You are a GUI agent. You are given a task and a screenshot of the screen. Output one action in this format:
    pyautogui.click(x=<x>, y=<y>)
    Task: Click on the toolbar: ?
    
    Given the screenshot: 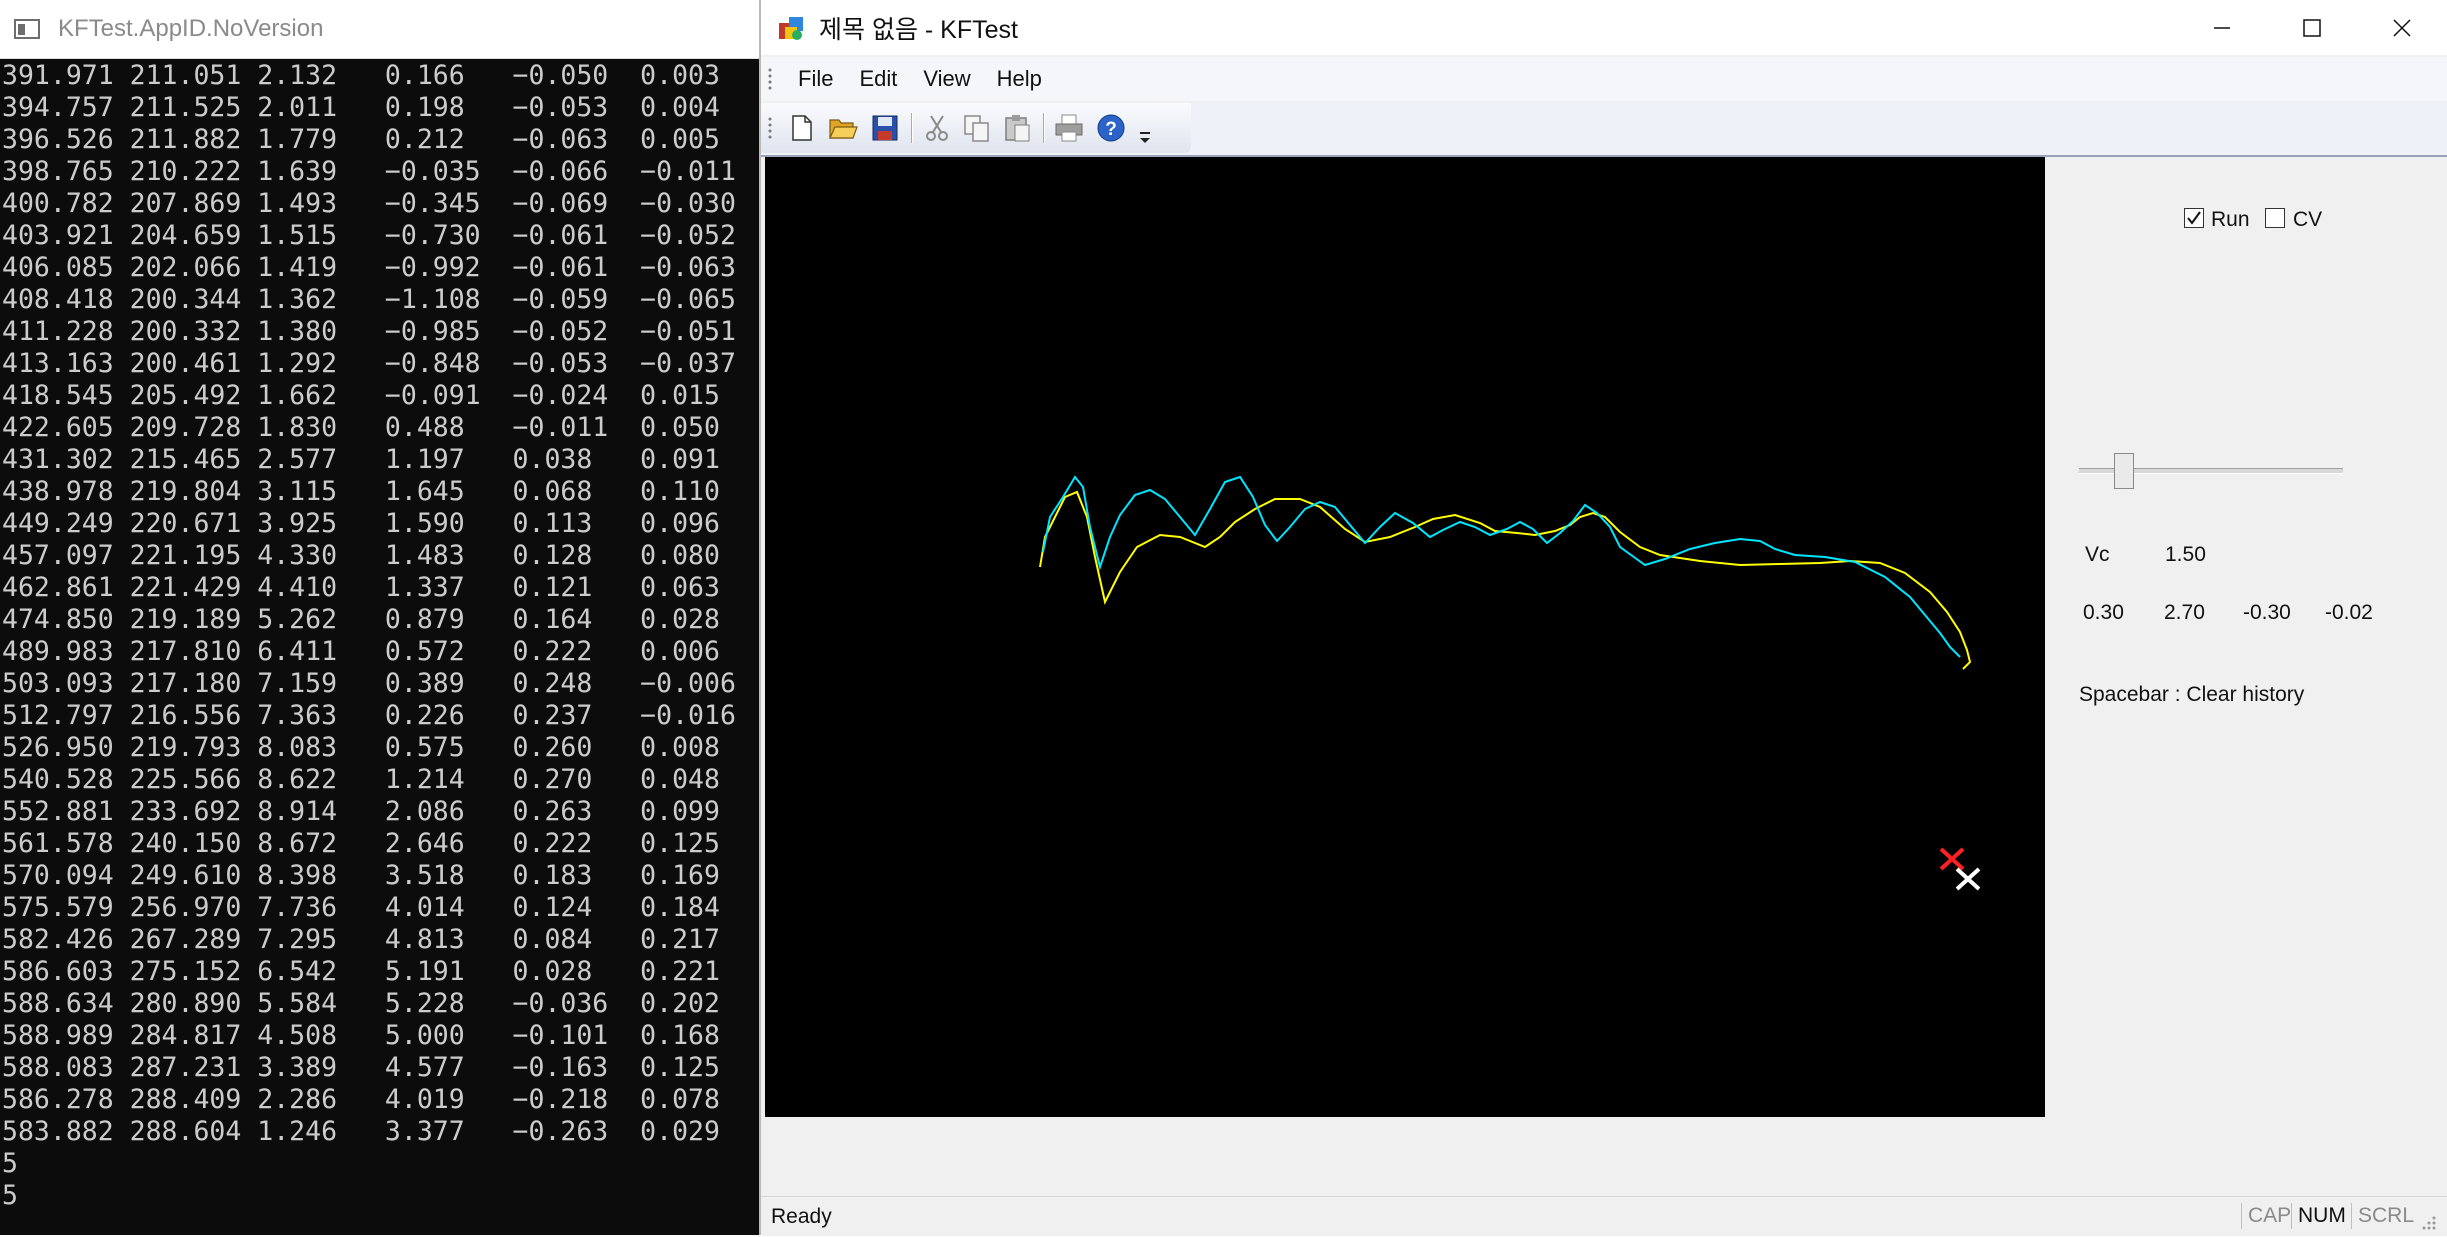 What is the action you would take?
    pyautogui.click(x=1604, y=130)
    